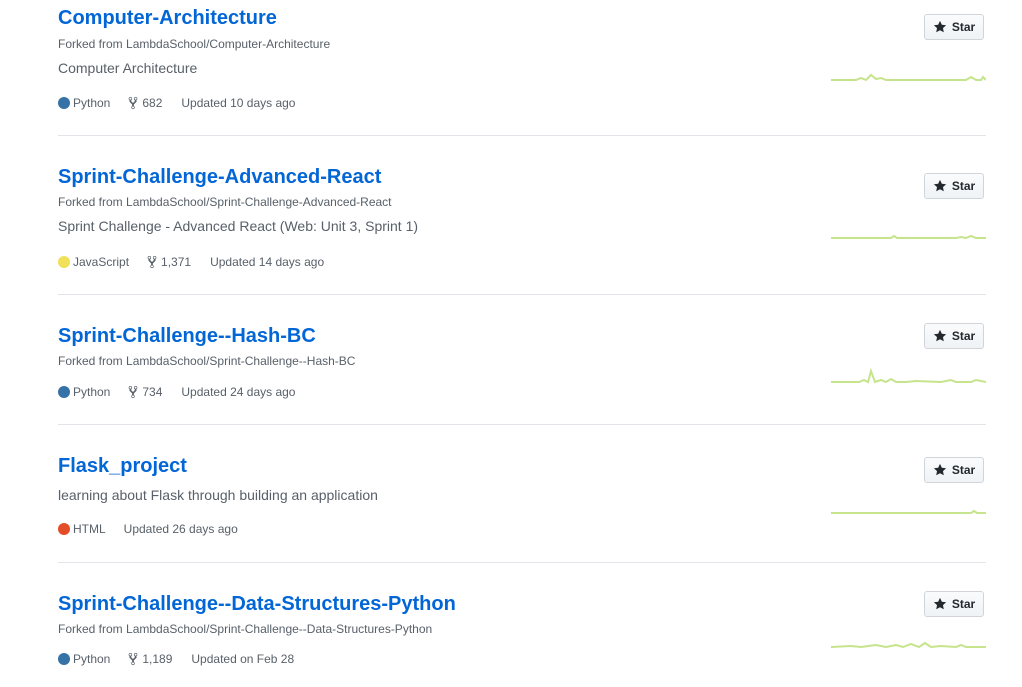 This screenshot has width=1022, height=687. I want to click on repo-meta: HTML Updated 26 days ago, so click(148, 529).